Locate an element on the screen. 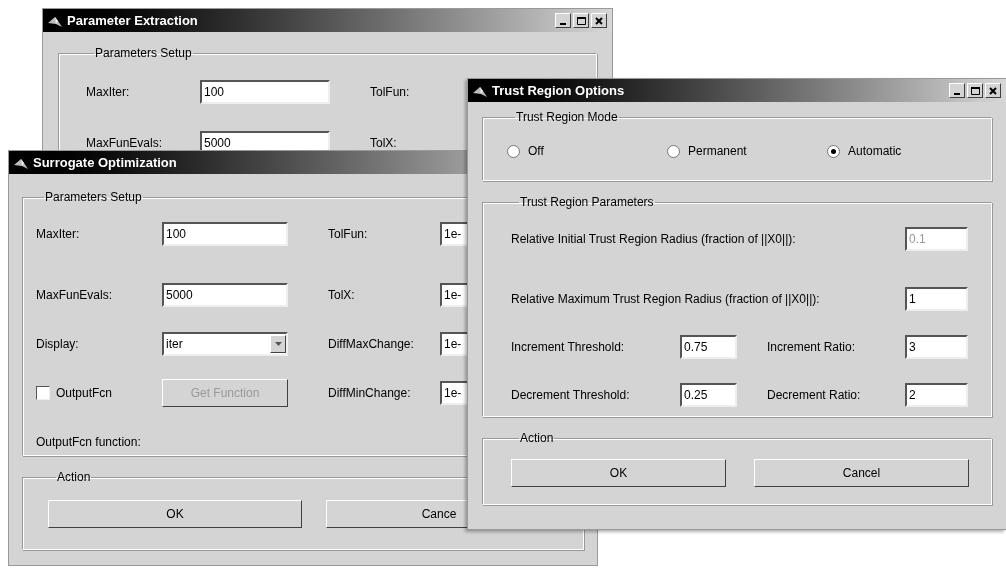 This screenshot has width=1006, height=568. radio-label: Permanent is located at coordinates (717, 151).